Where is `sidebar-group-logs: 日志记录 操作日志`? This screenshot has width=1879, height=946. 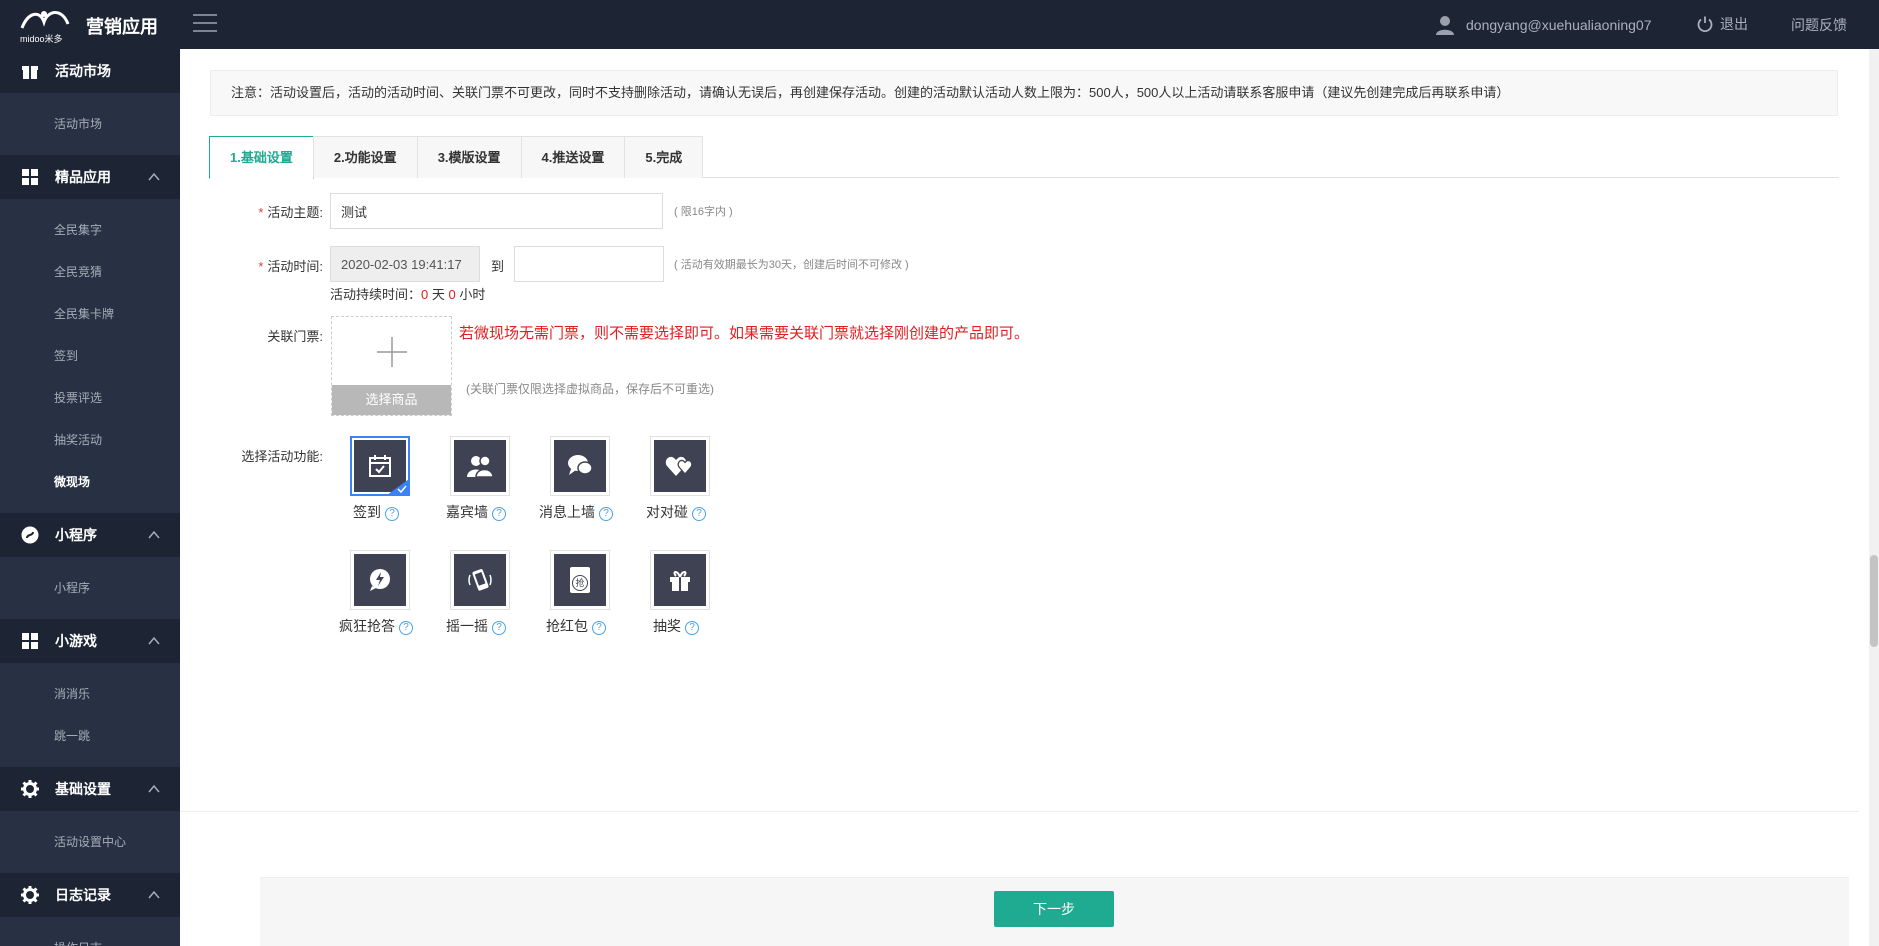 sidebar-group-logs: 日志记录 操作日志 is located at coordinates (90, 909).